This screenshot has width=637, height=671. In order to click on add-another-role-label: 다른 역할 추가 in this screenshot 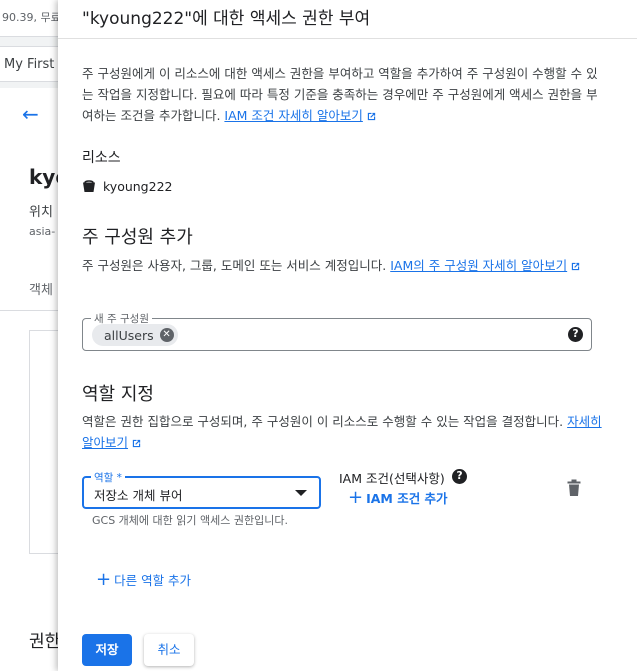, I will do `click(153, 580)`.